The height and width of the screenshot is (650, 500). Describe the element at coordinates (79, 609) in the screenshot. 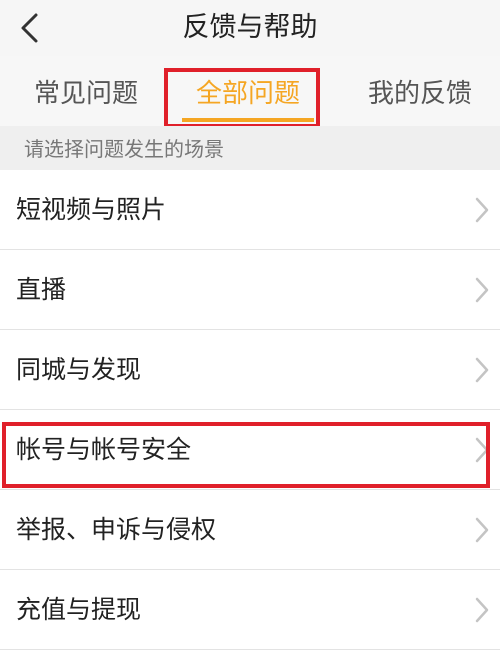

I see `list-item-label: 充值与提现` at that location.